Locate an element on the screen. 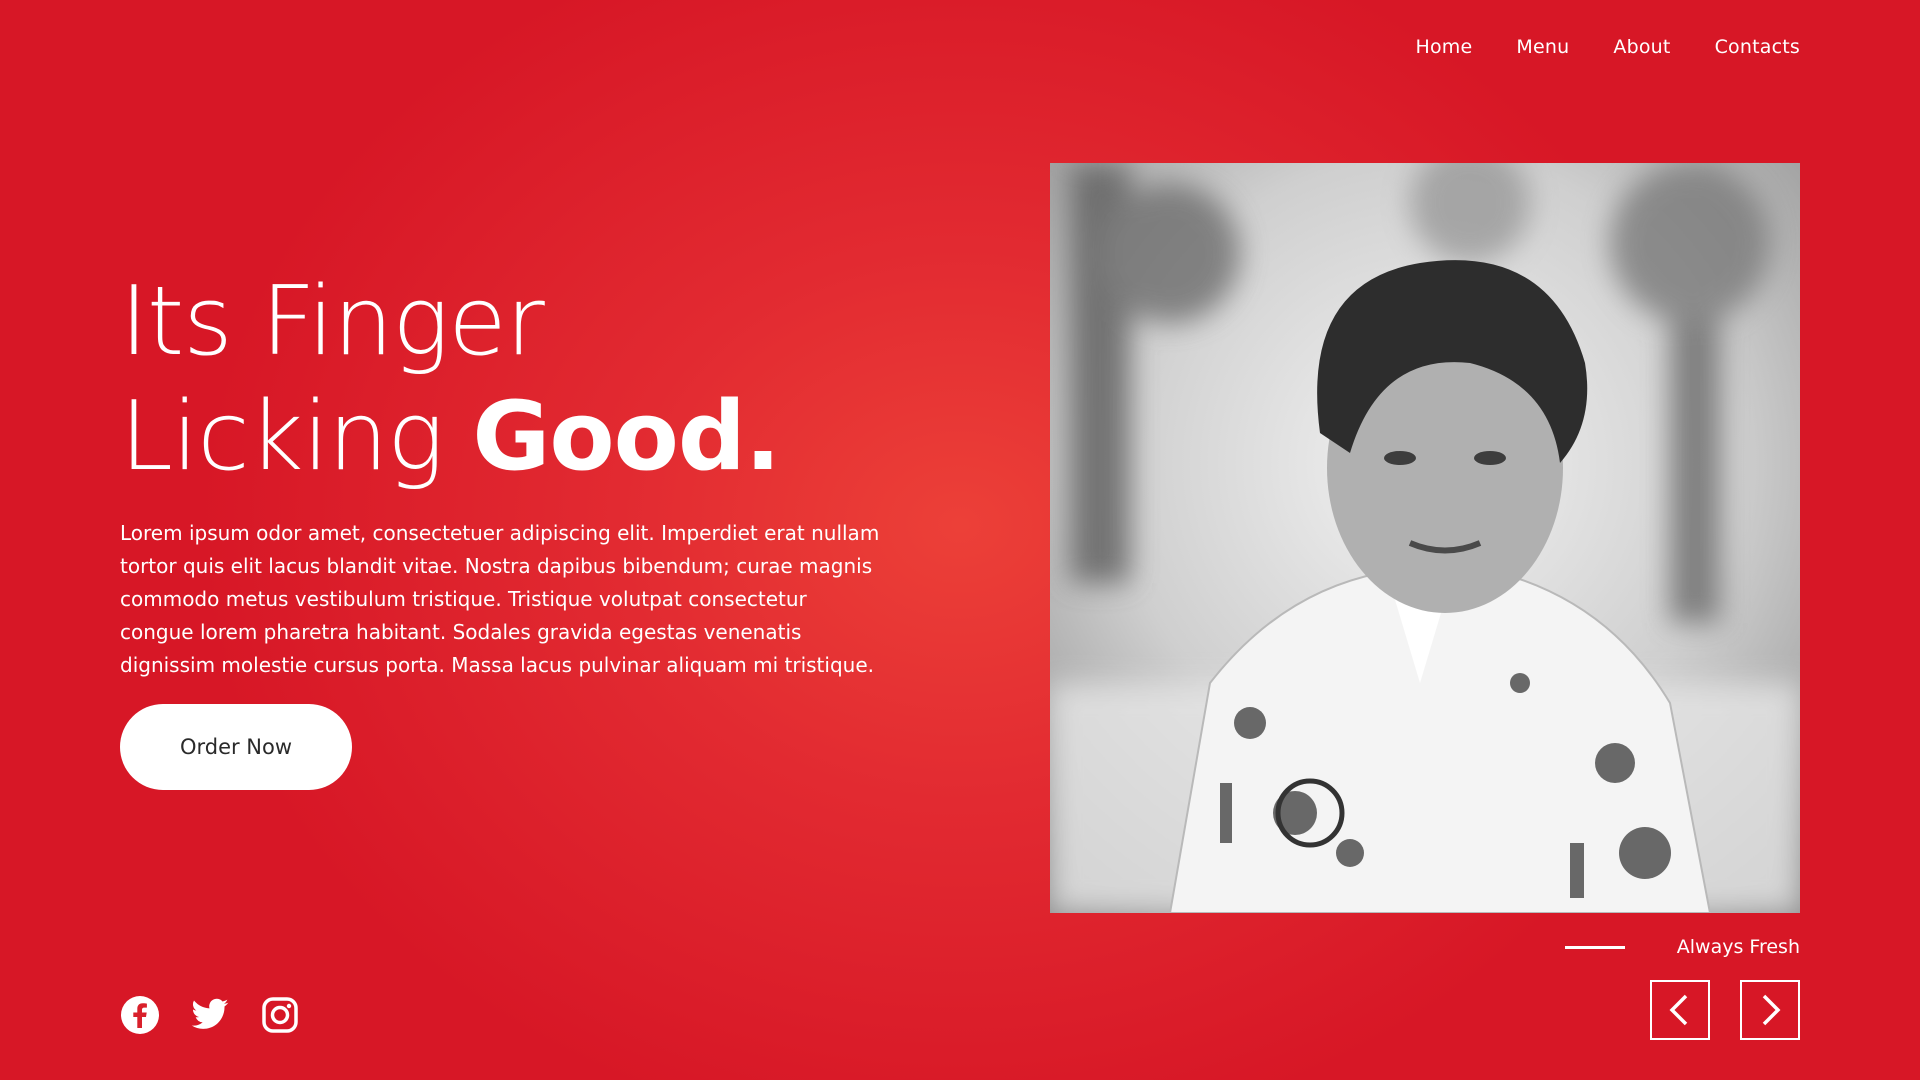  chevron-left-icon is located at coordinates (1678, 1010).